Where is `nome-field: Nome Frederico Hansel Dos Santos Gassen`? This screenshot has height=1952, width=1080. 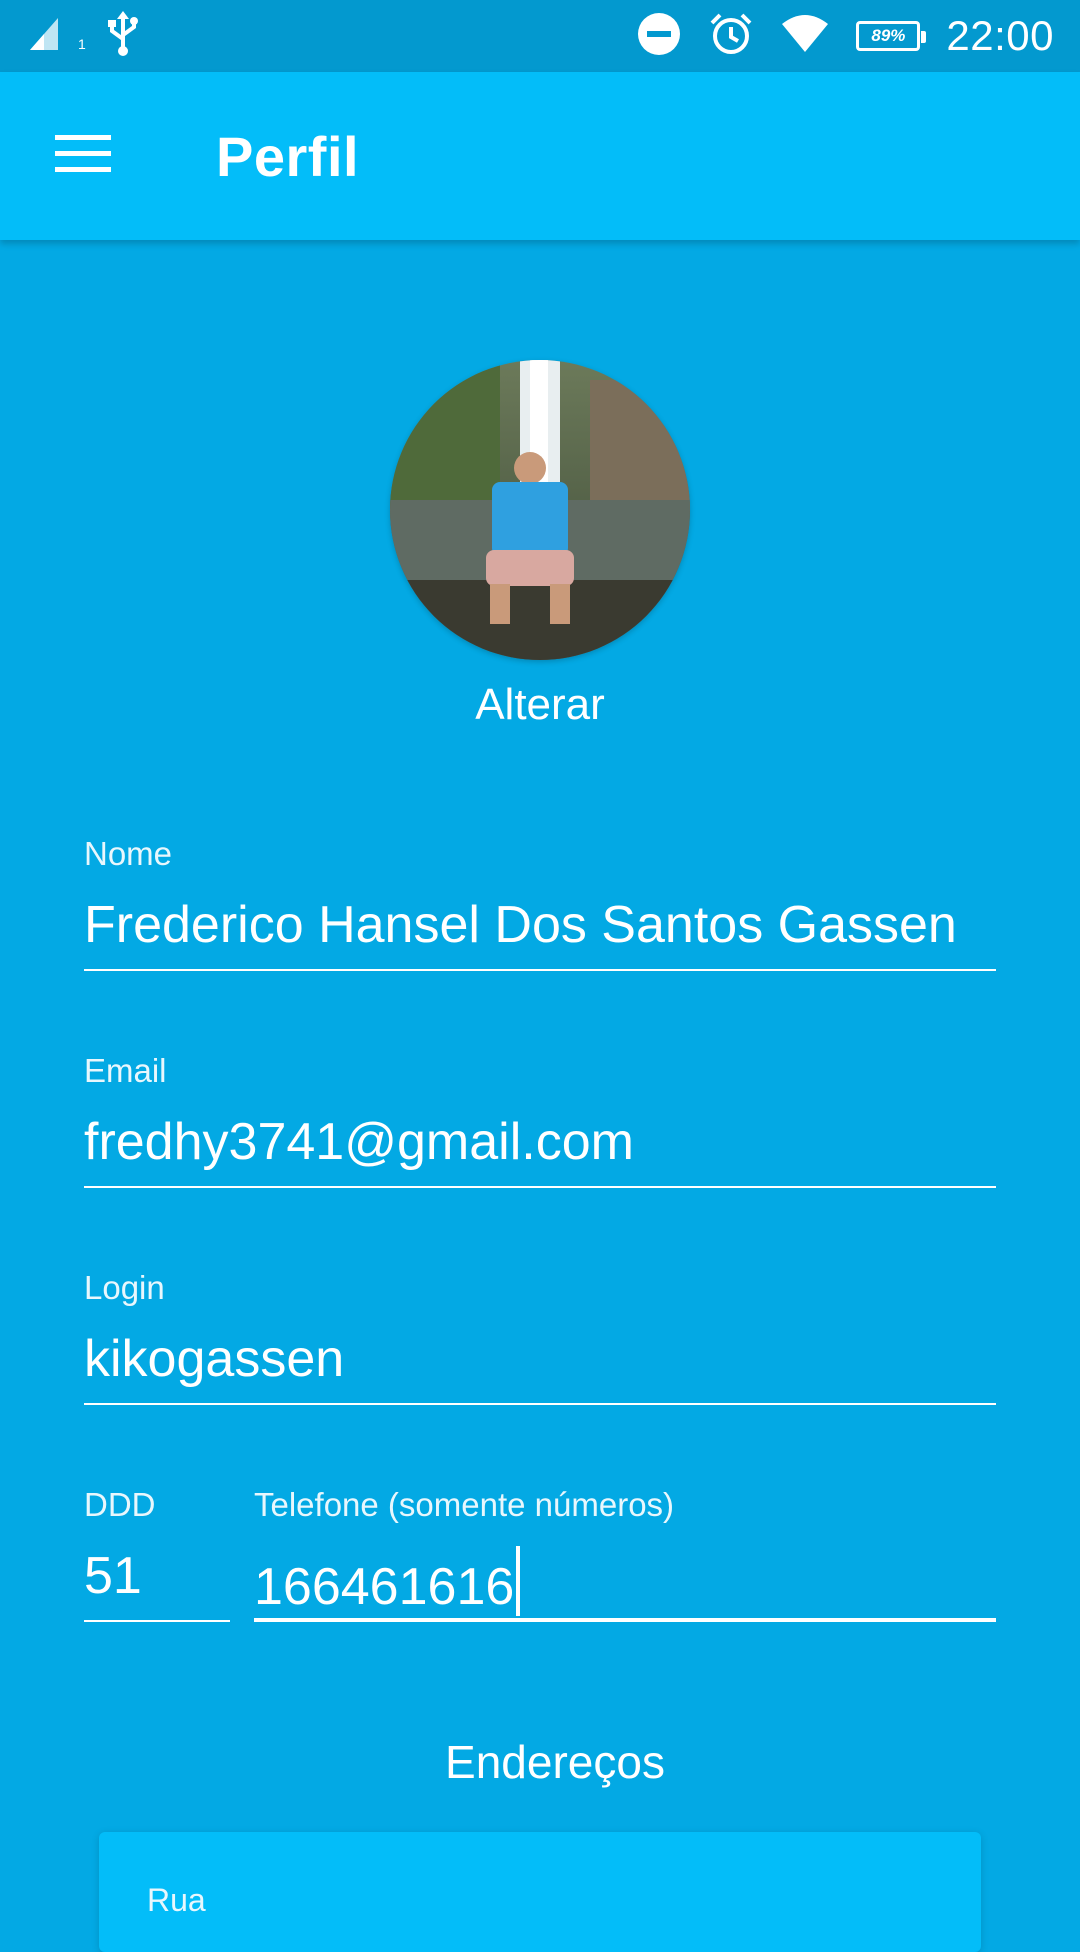
nome-field: Nome Frederico Hansel Dos Santos Gassen is located at coordinates (540, 903).